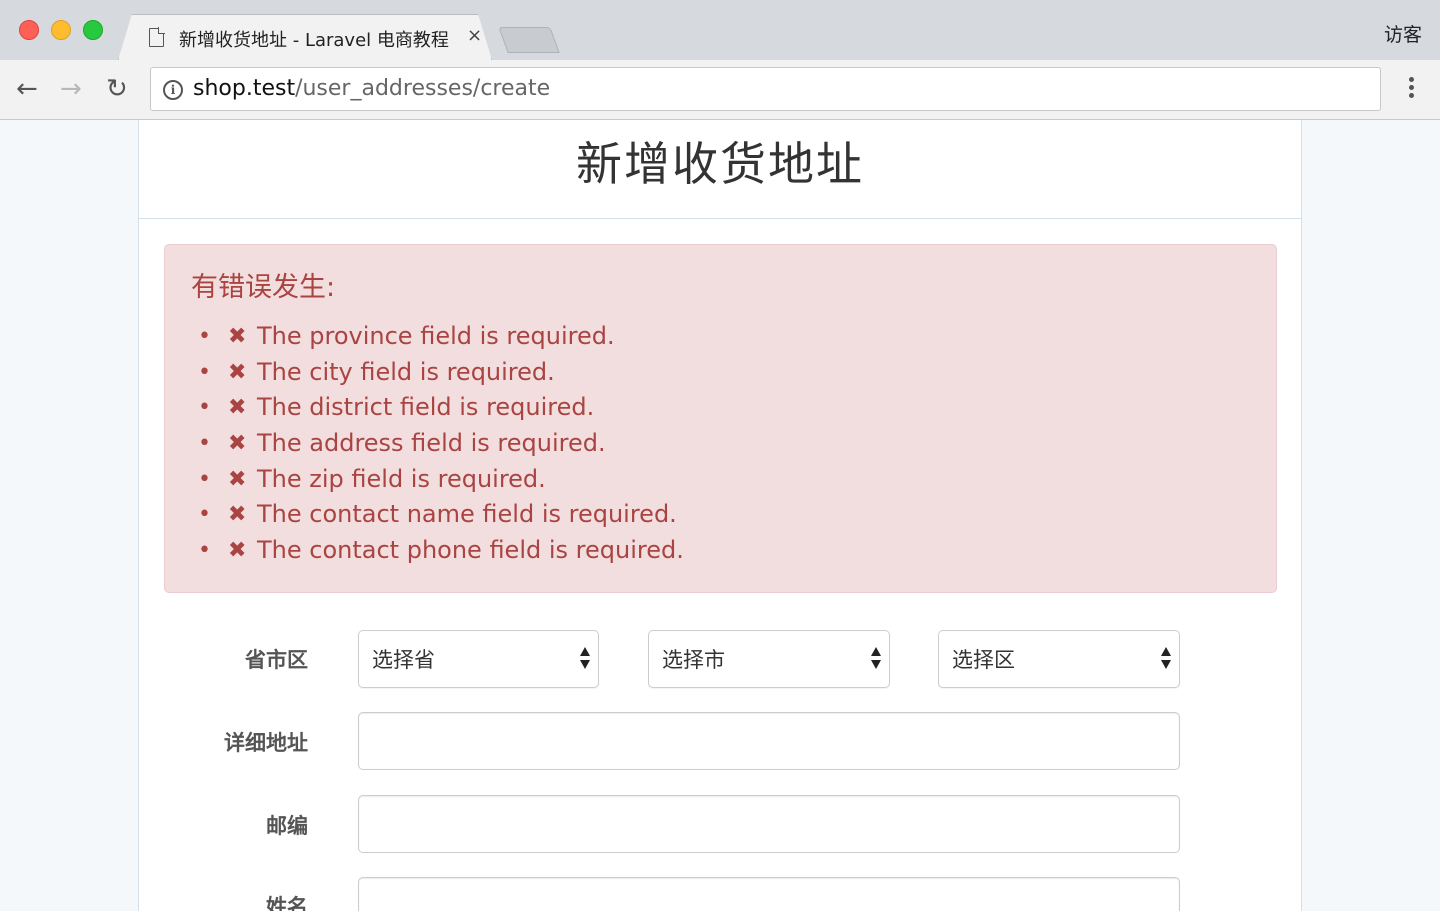  Describe the element at coordinates (173, 90) in the screenshot. I see `info-icon: i` at that location.